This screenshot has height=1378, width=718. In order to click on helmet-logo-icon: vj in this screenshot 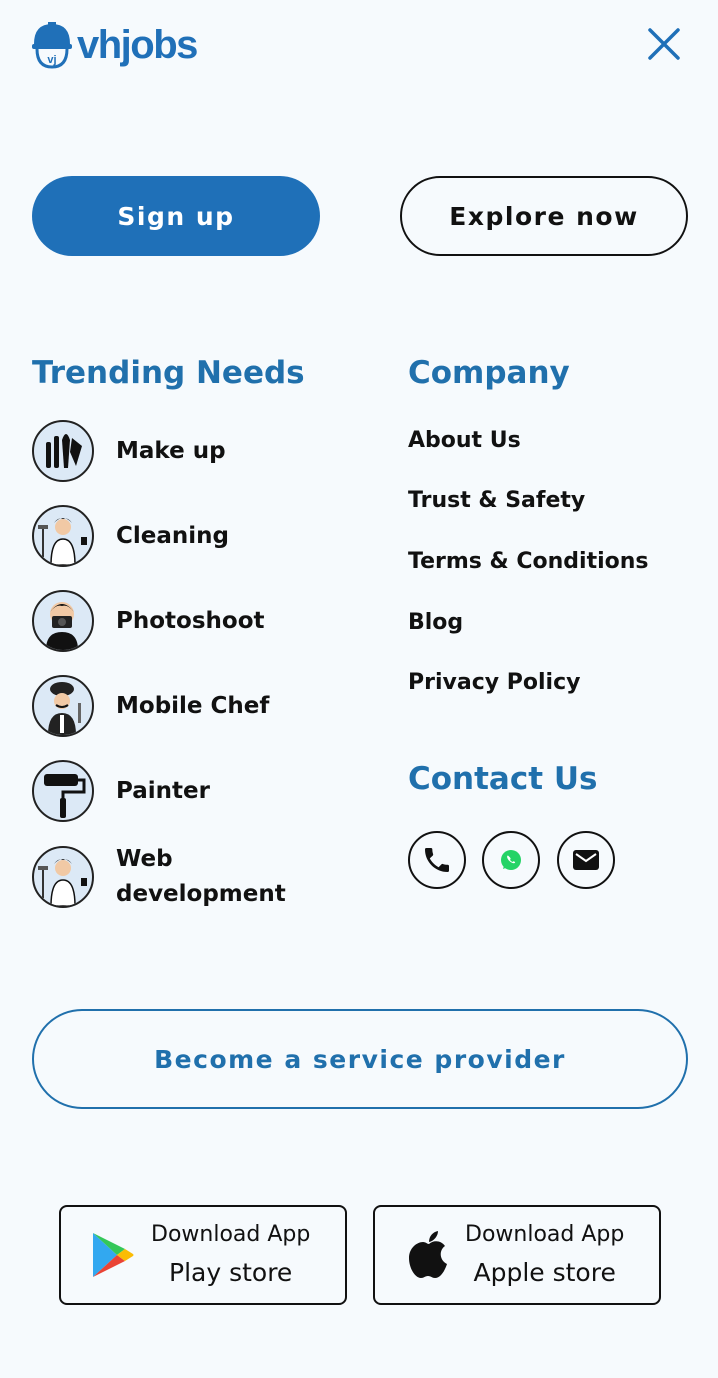, I will do `click(52, 45)`.